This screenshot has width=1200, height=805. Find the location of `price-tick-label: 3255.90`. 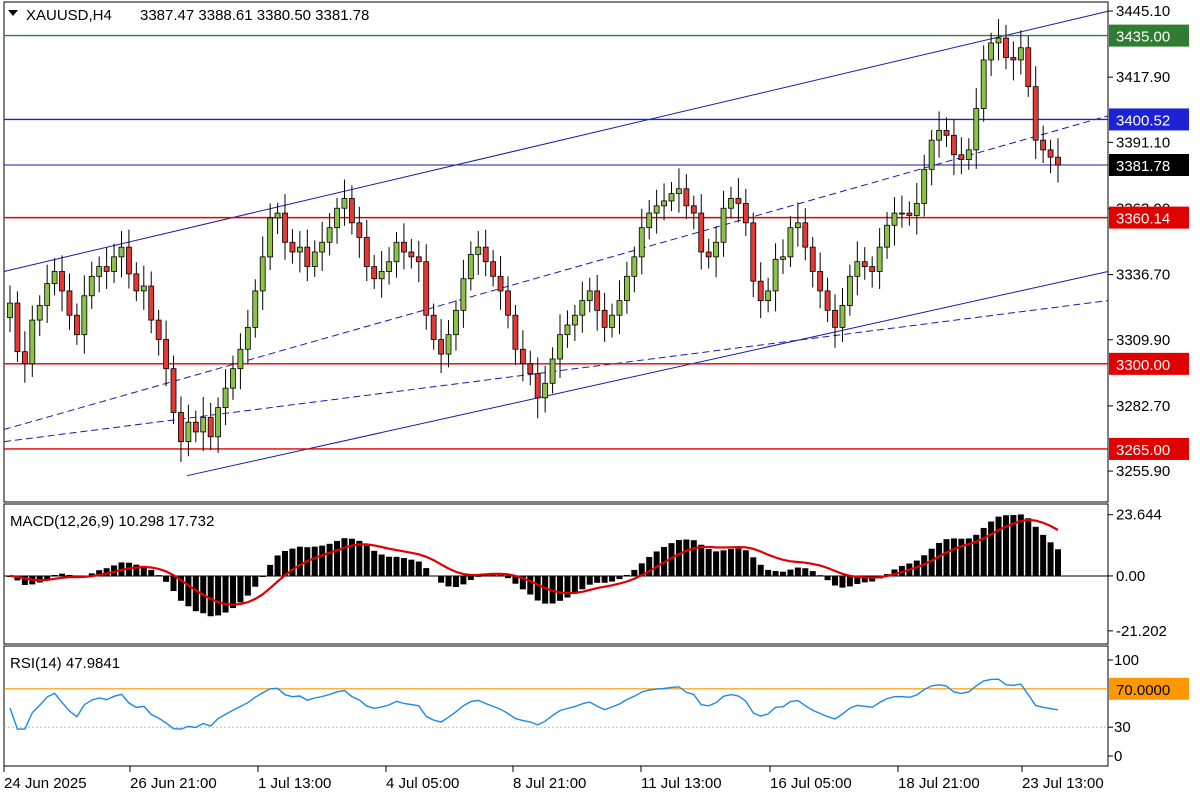

price-tick-label: 3255.90 is located at coordinates (1143, 471).